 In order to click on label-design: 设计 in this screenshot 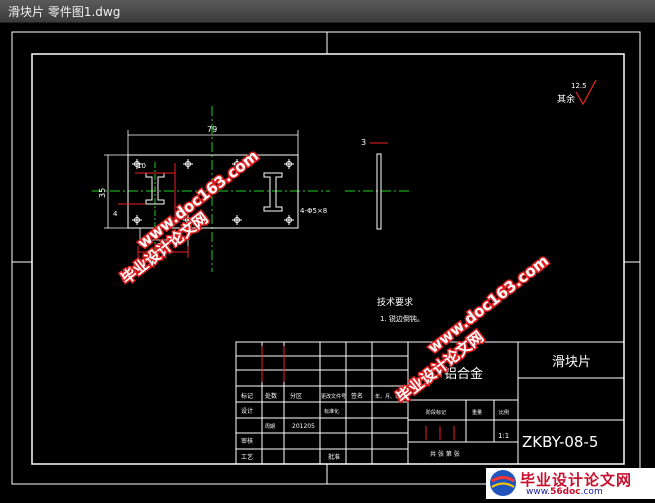, I will do `click(247, 411)`.